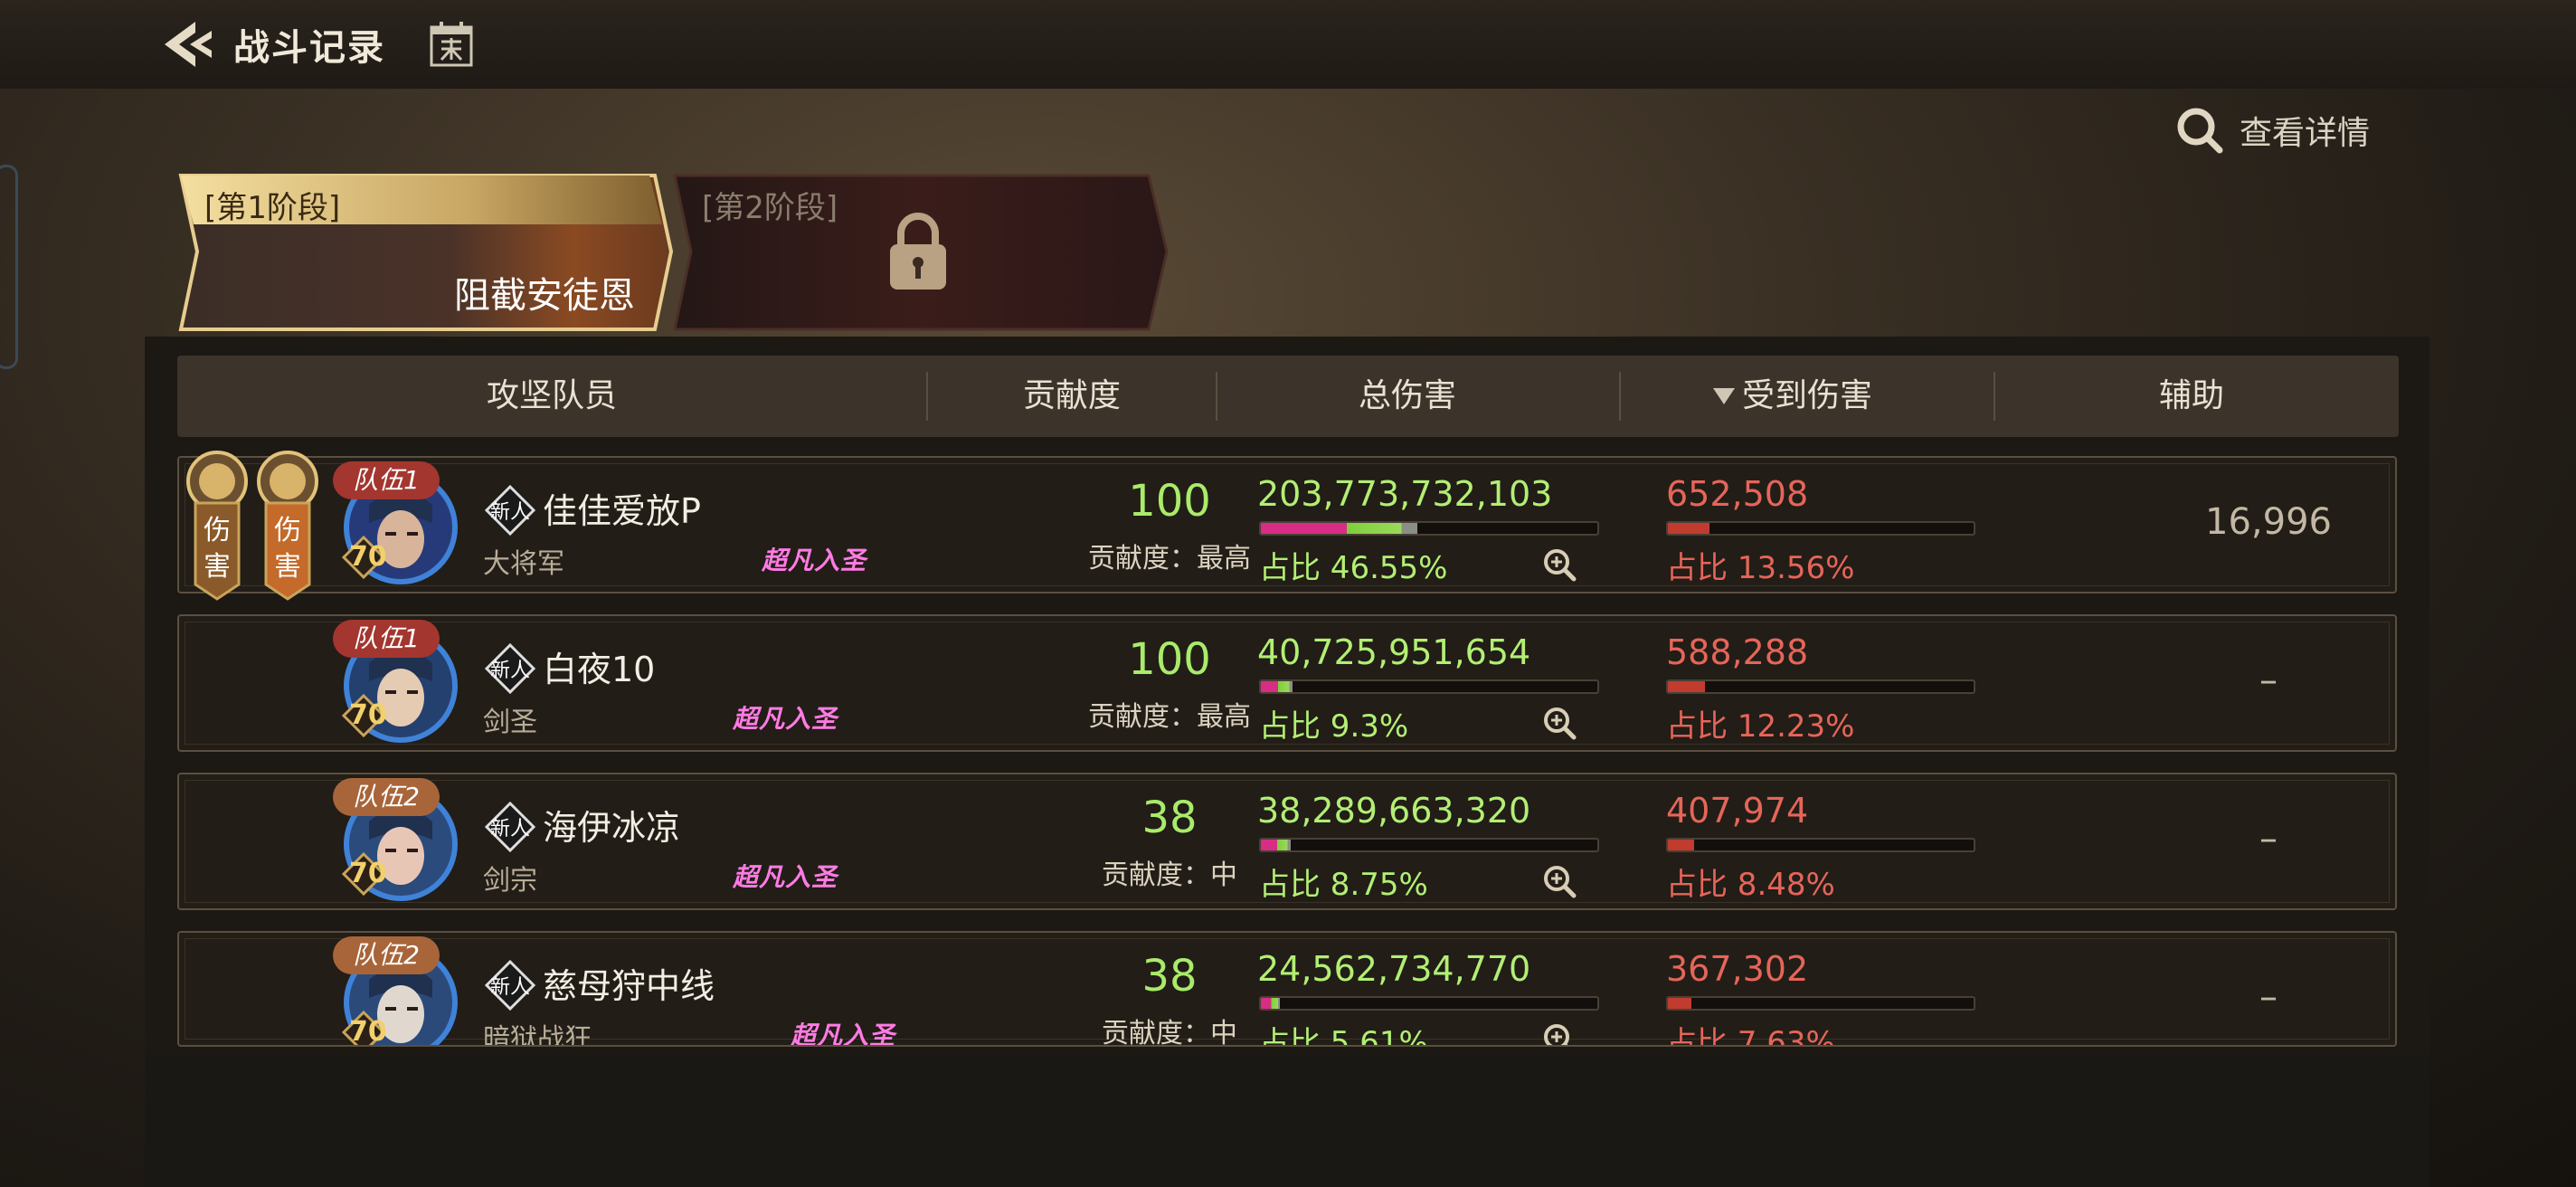 The width and height of the screenshot is (2576, 1187). I want to click on col-member: 攻坚队员, so click(551, 396).